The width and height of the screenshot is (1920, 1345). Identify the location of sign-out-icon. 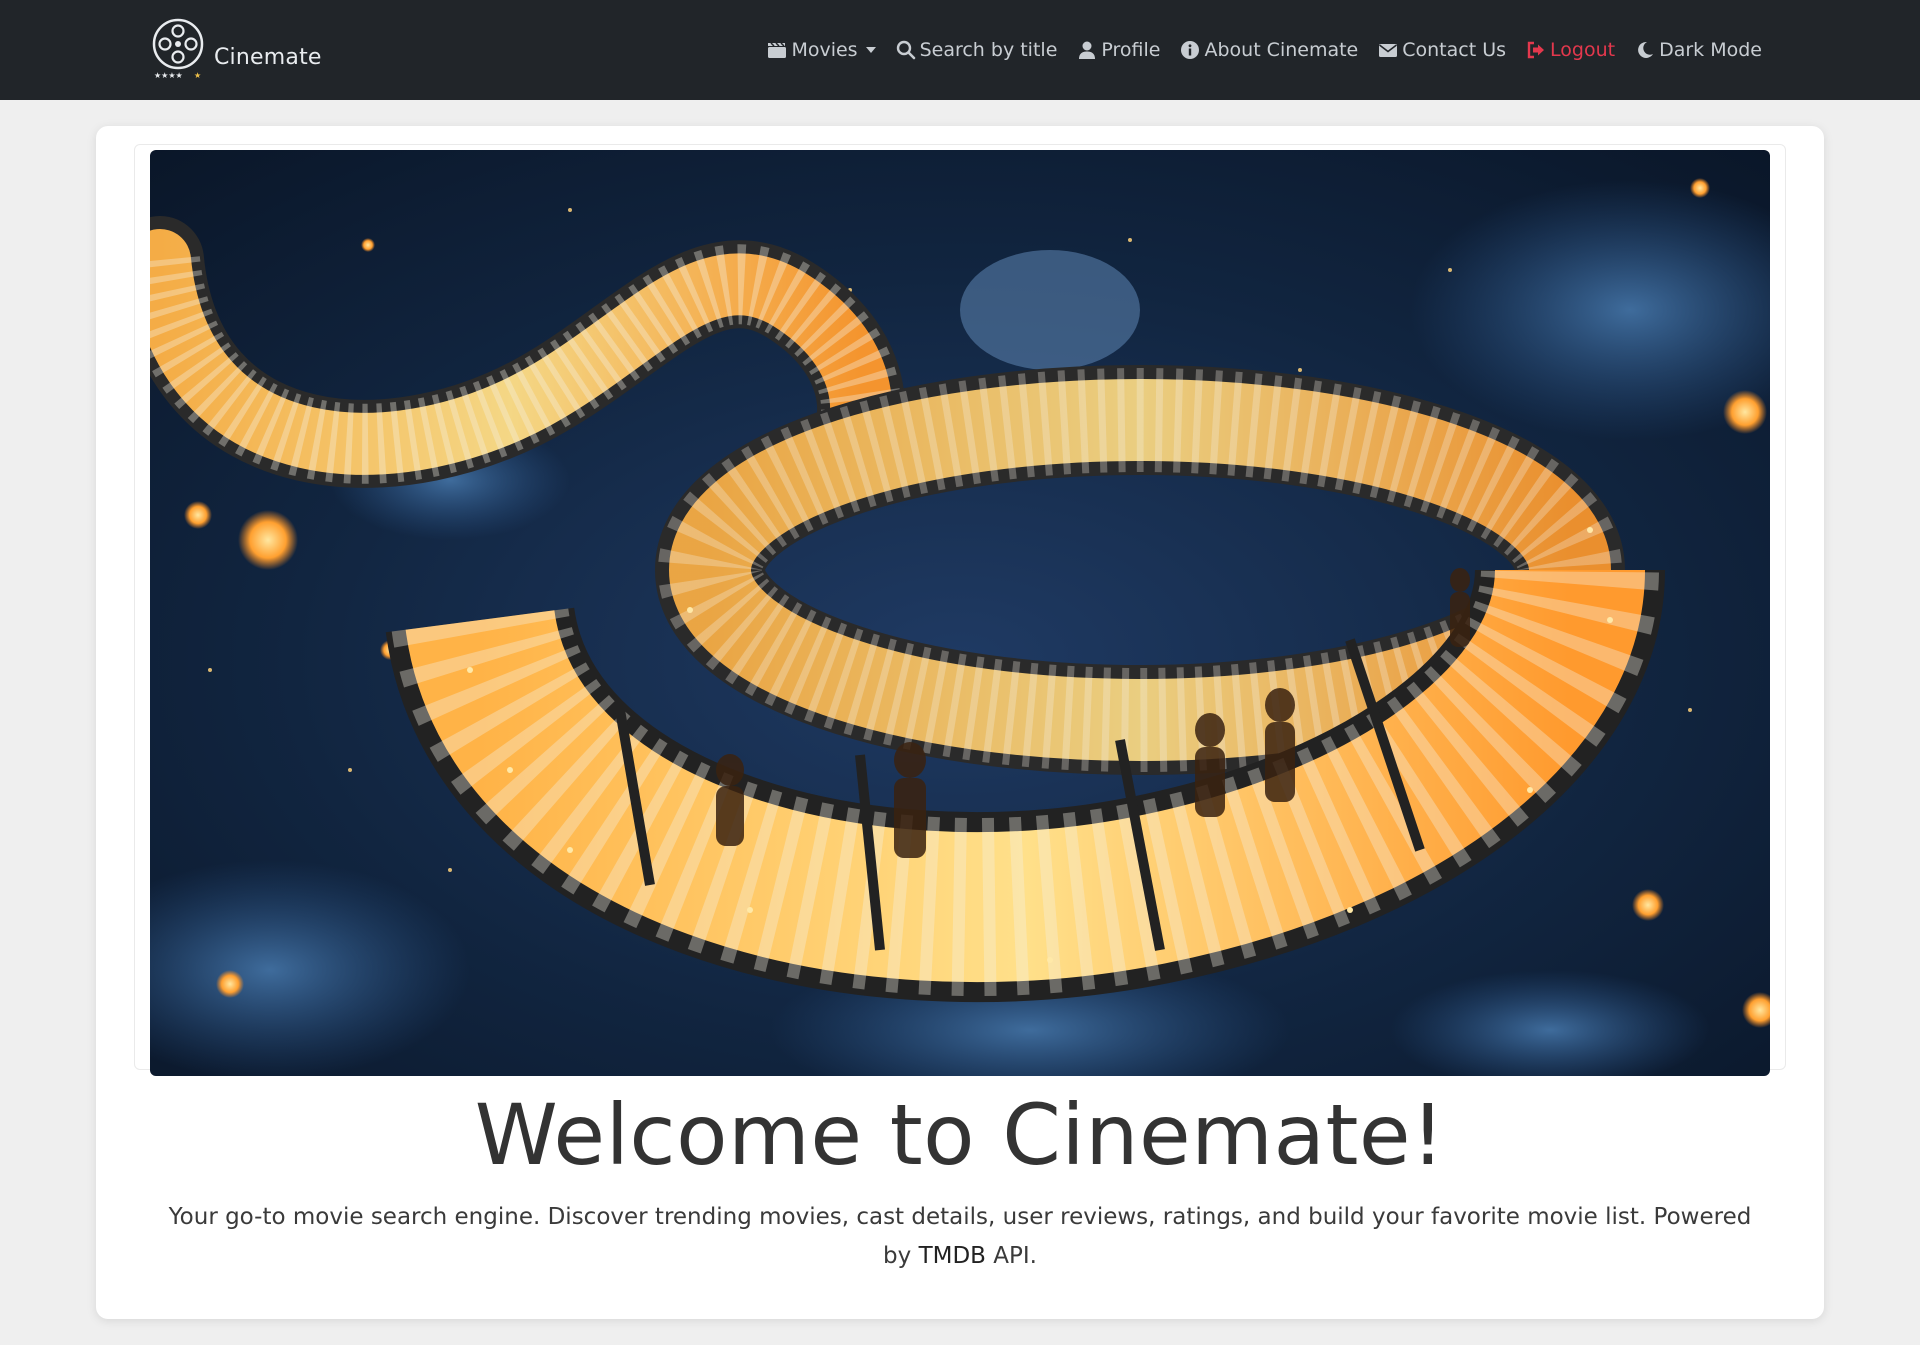
(1536, 50).